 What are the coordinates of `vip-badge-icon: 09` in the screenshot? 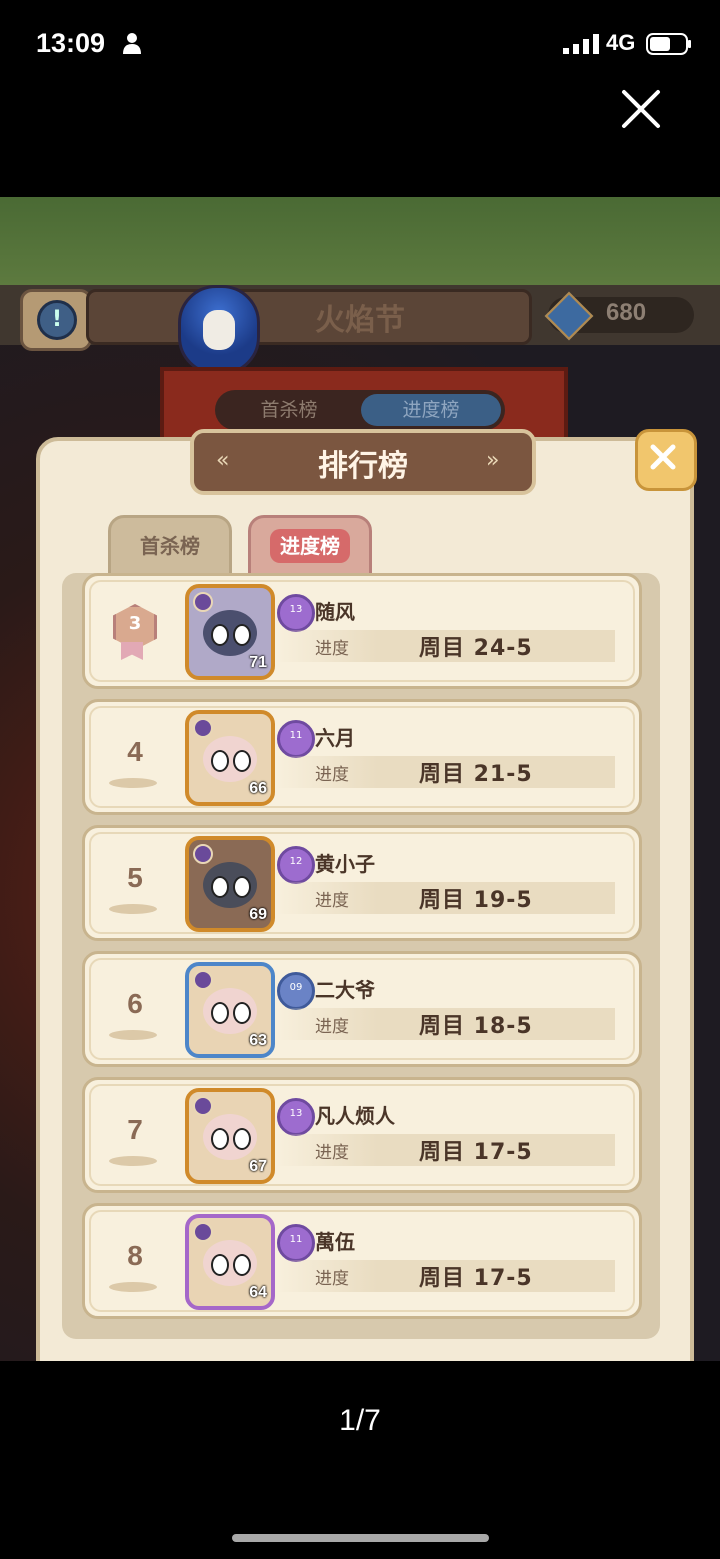 It's located at (296, 991).